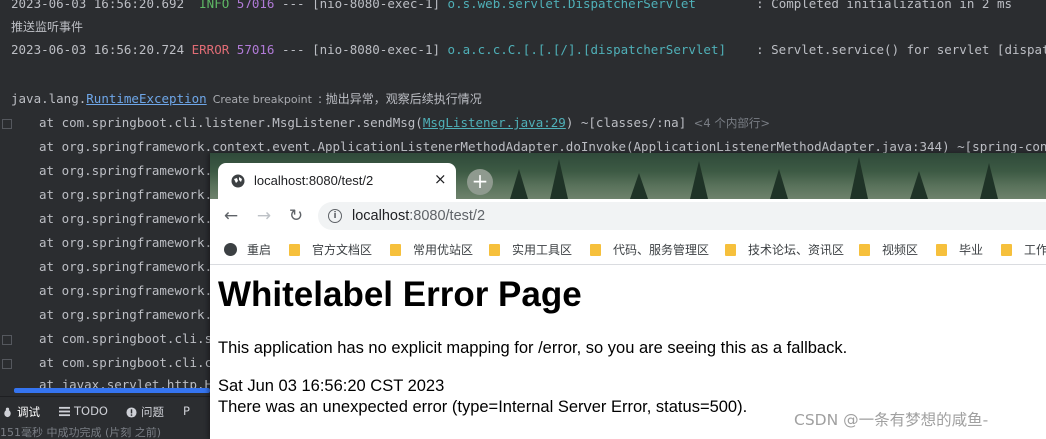  I want to click on bookmark-folder: 技术论坛、资讯区, so click(784, 249).